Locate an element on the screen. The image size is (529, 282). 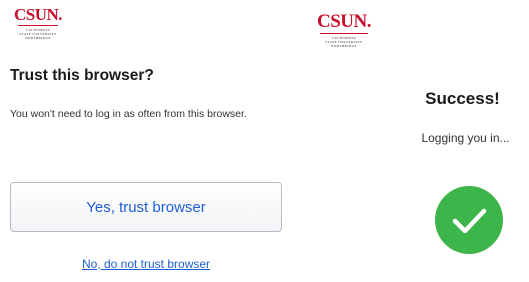
trust-browser-heading: Trust this browser? is located at coordinates (82, 75).